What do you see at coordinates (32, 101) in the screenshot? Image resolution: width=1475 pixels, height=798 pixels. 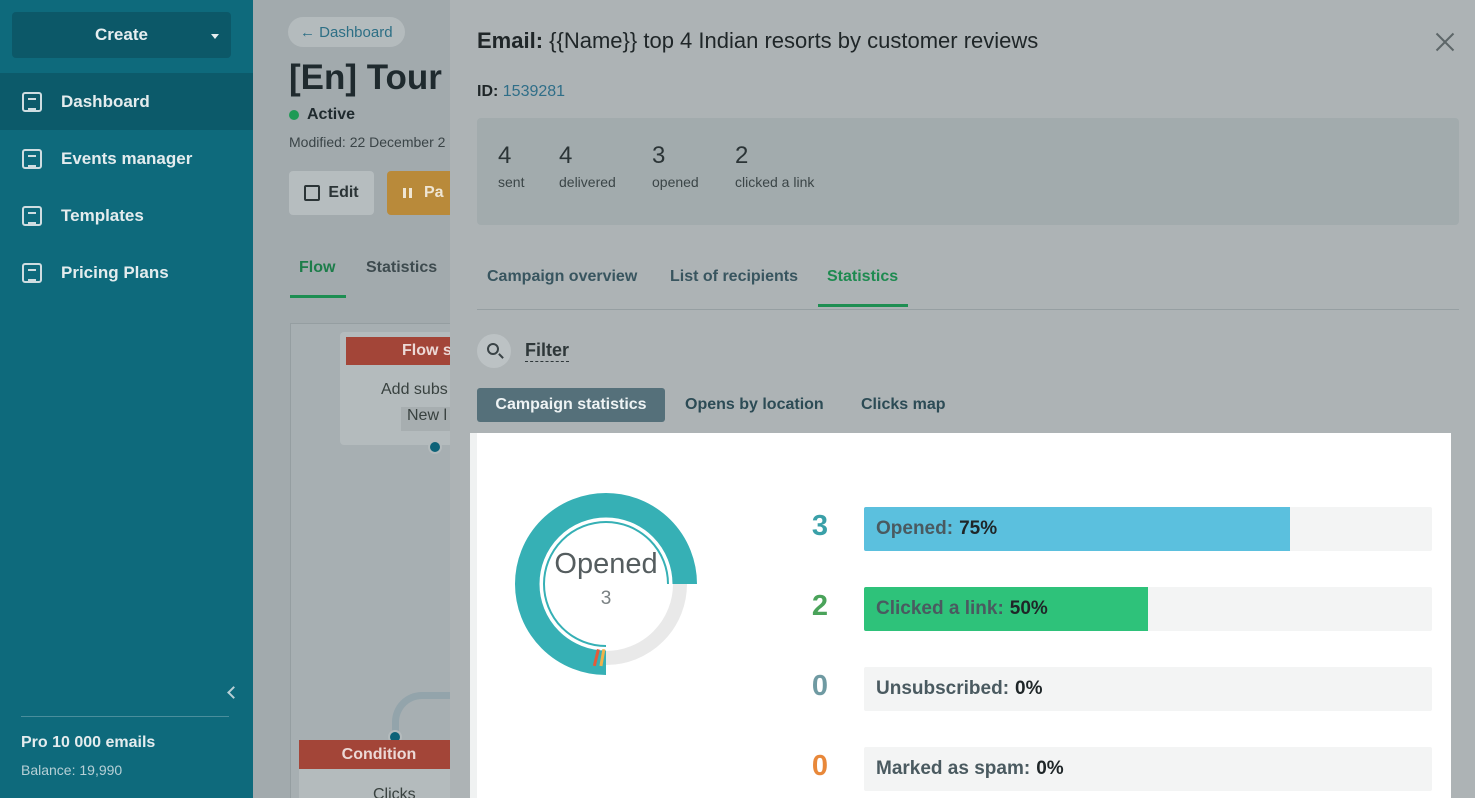 I see `dashboard-icon` at bounding box center [32, 101].